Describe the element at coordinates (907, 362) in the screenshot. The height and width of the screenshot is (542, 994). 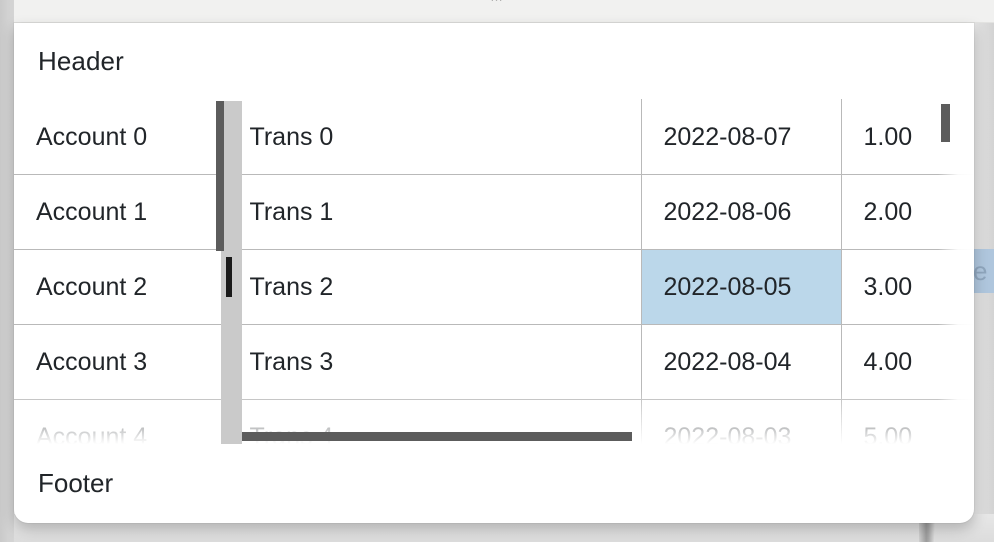
I see `cell-amount: 4.00` at that location.